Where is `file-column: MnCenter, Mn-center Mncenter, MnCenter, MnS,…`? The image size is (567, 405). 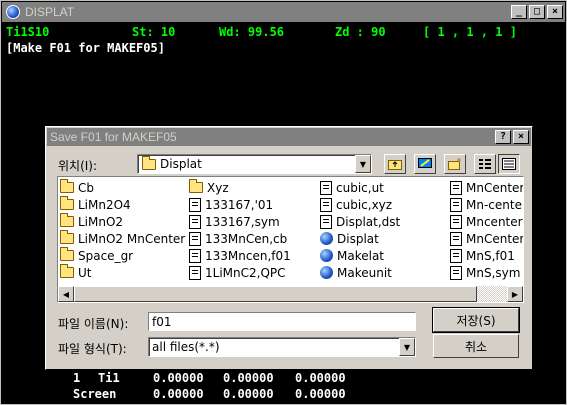 file-column: MnCenter, Mn-center Mncenter, MnCenter, MnS,… is located at coordinates (487, 230).